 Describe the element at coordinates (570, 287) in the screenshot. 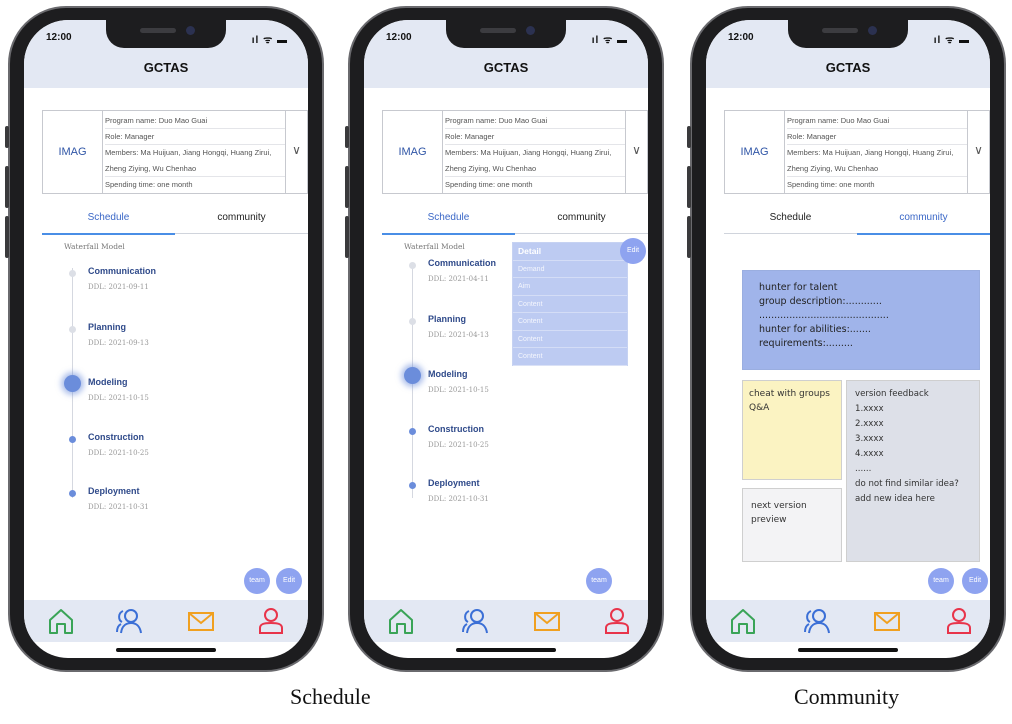

I see `detail-item: Aim` at that location.